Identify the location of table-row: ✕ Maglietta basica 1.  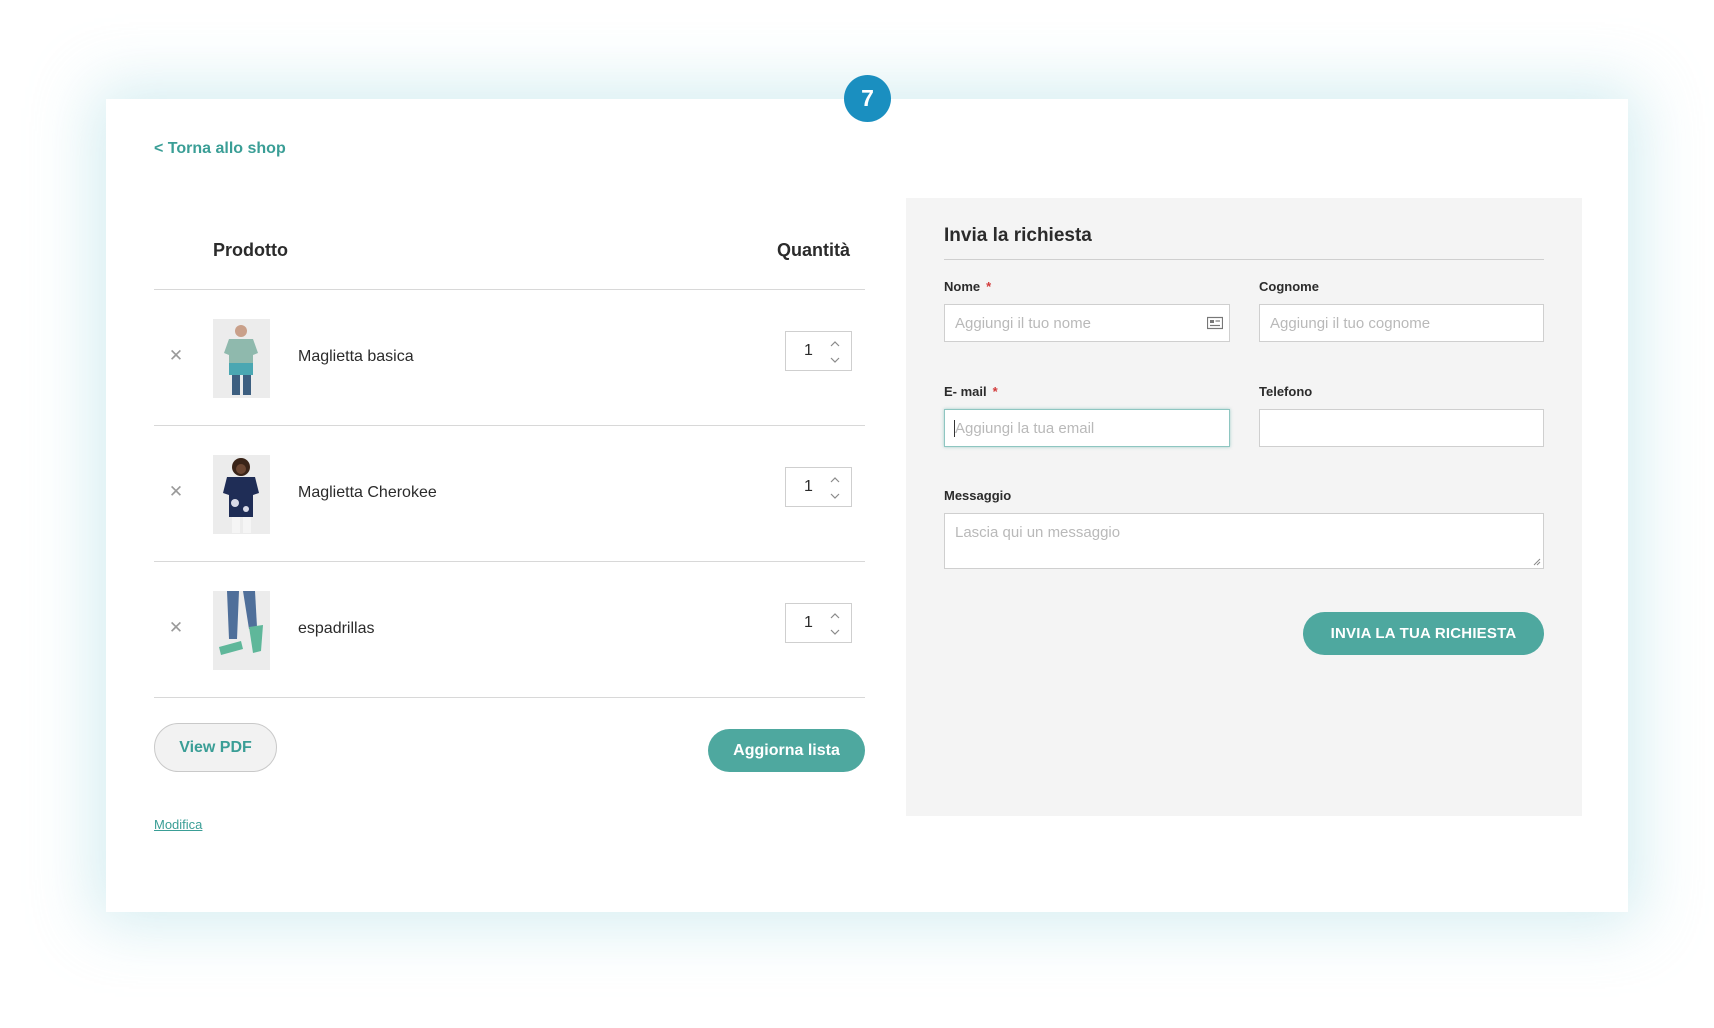
(509, 358).